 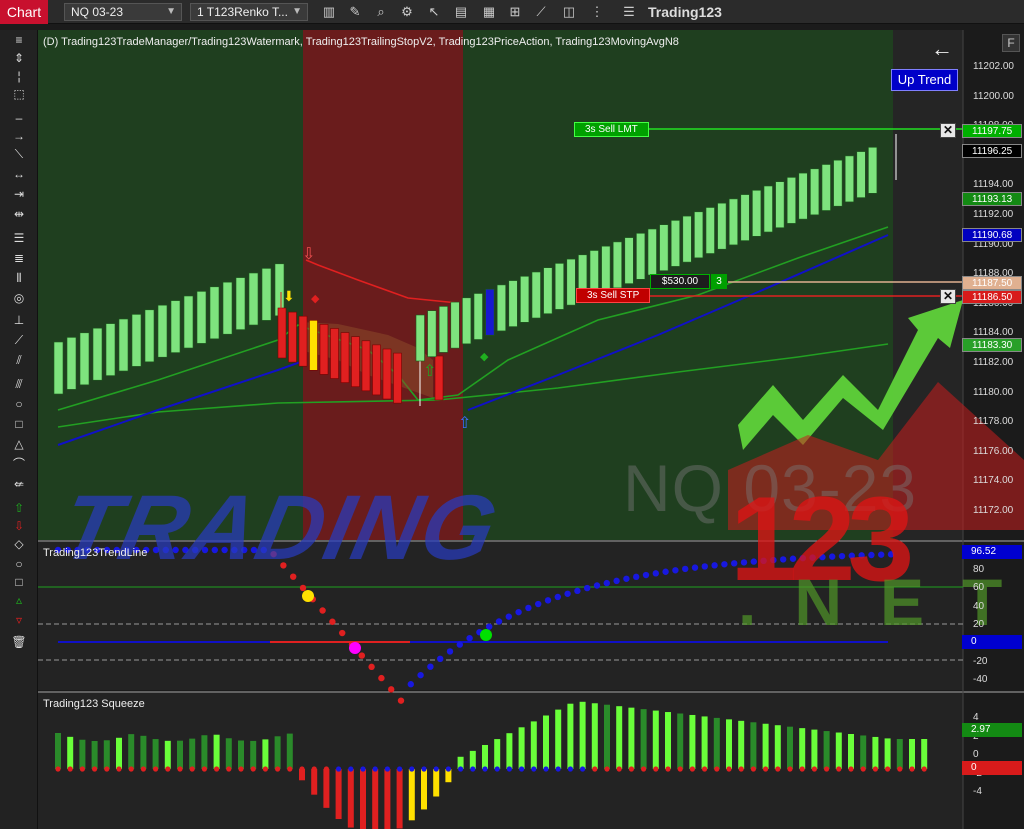 What do you see at coordinates (19, 360) in the screenshot?
I see `regression-channel-icon: ⫽` at bounding box center [19, 360].